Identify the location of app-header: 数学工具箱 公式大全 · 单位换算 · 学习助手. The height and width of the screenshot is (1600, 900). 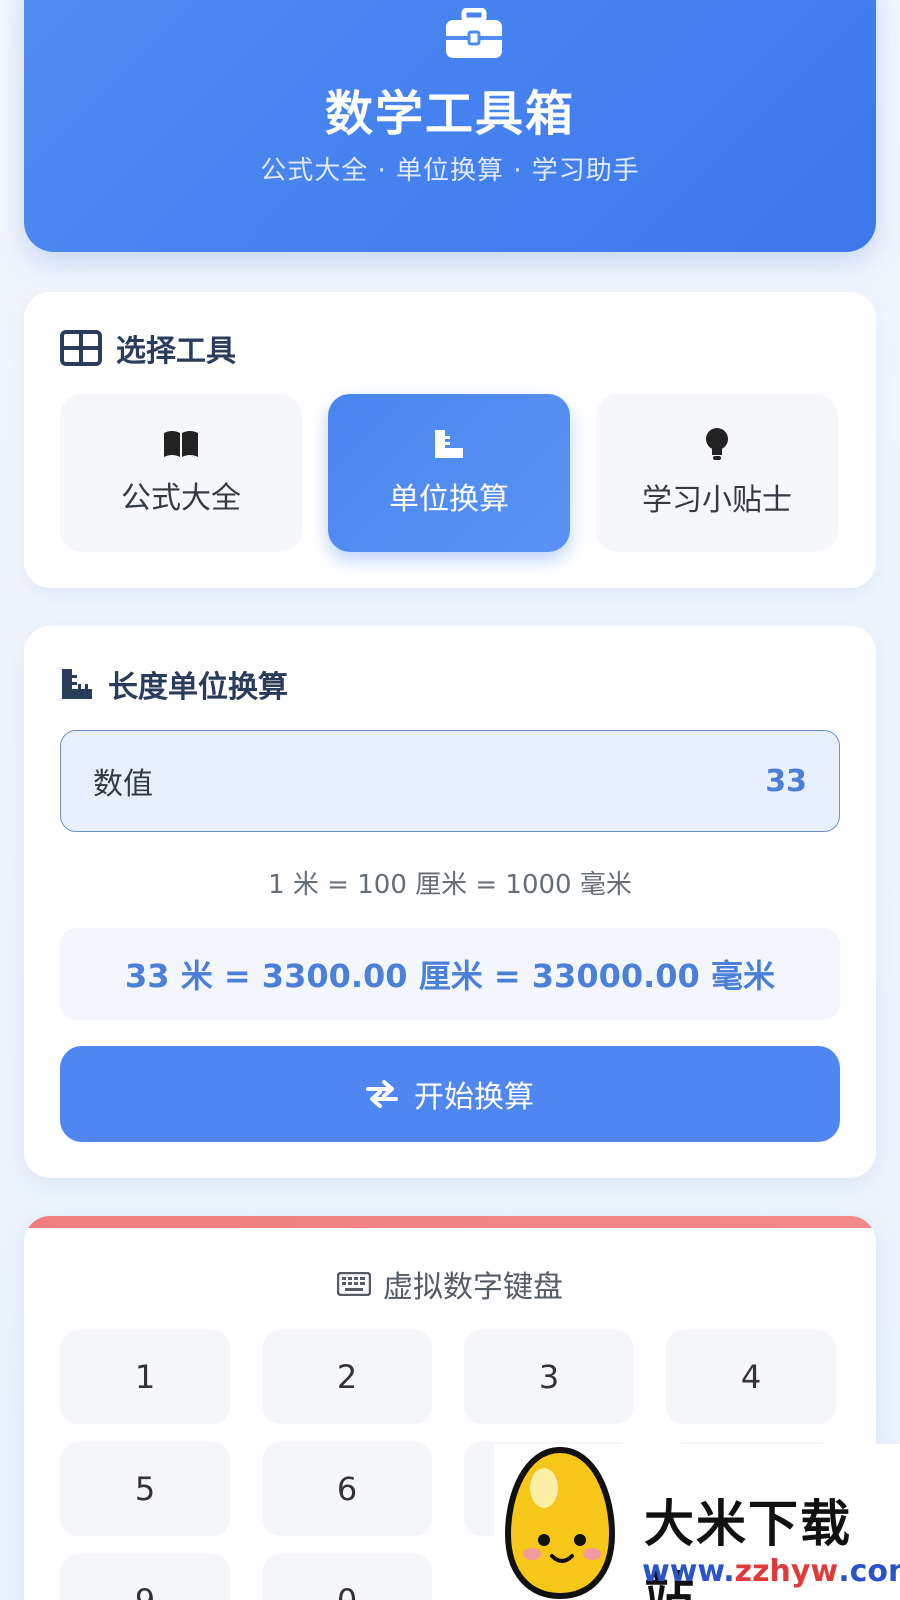
(450, 126).